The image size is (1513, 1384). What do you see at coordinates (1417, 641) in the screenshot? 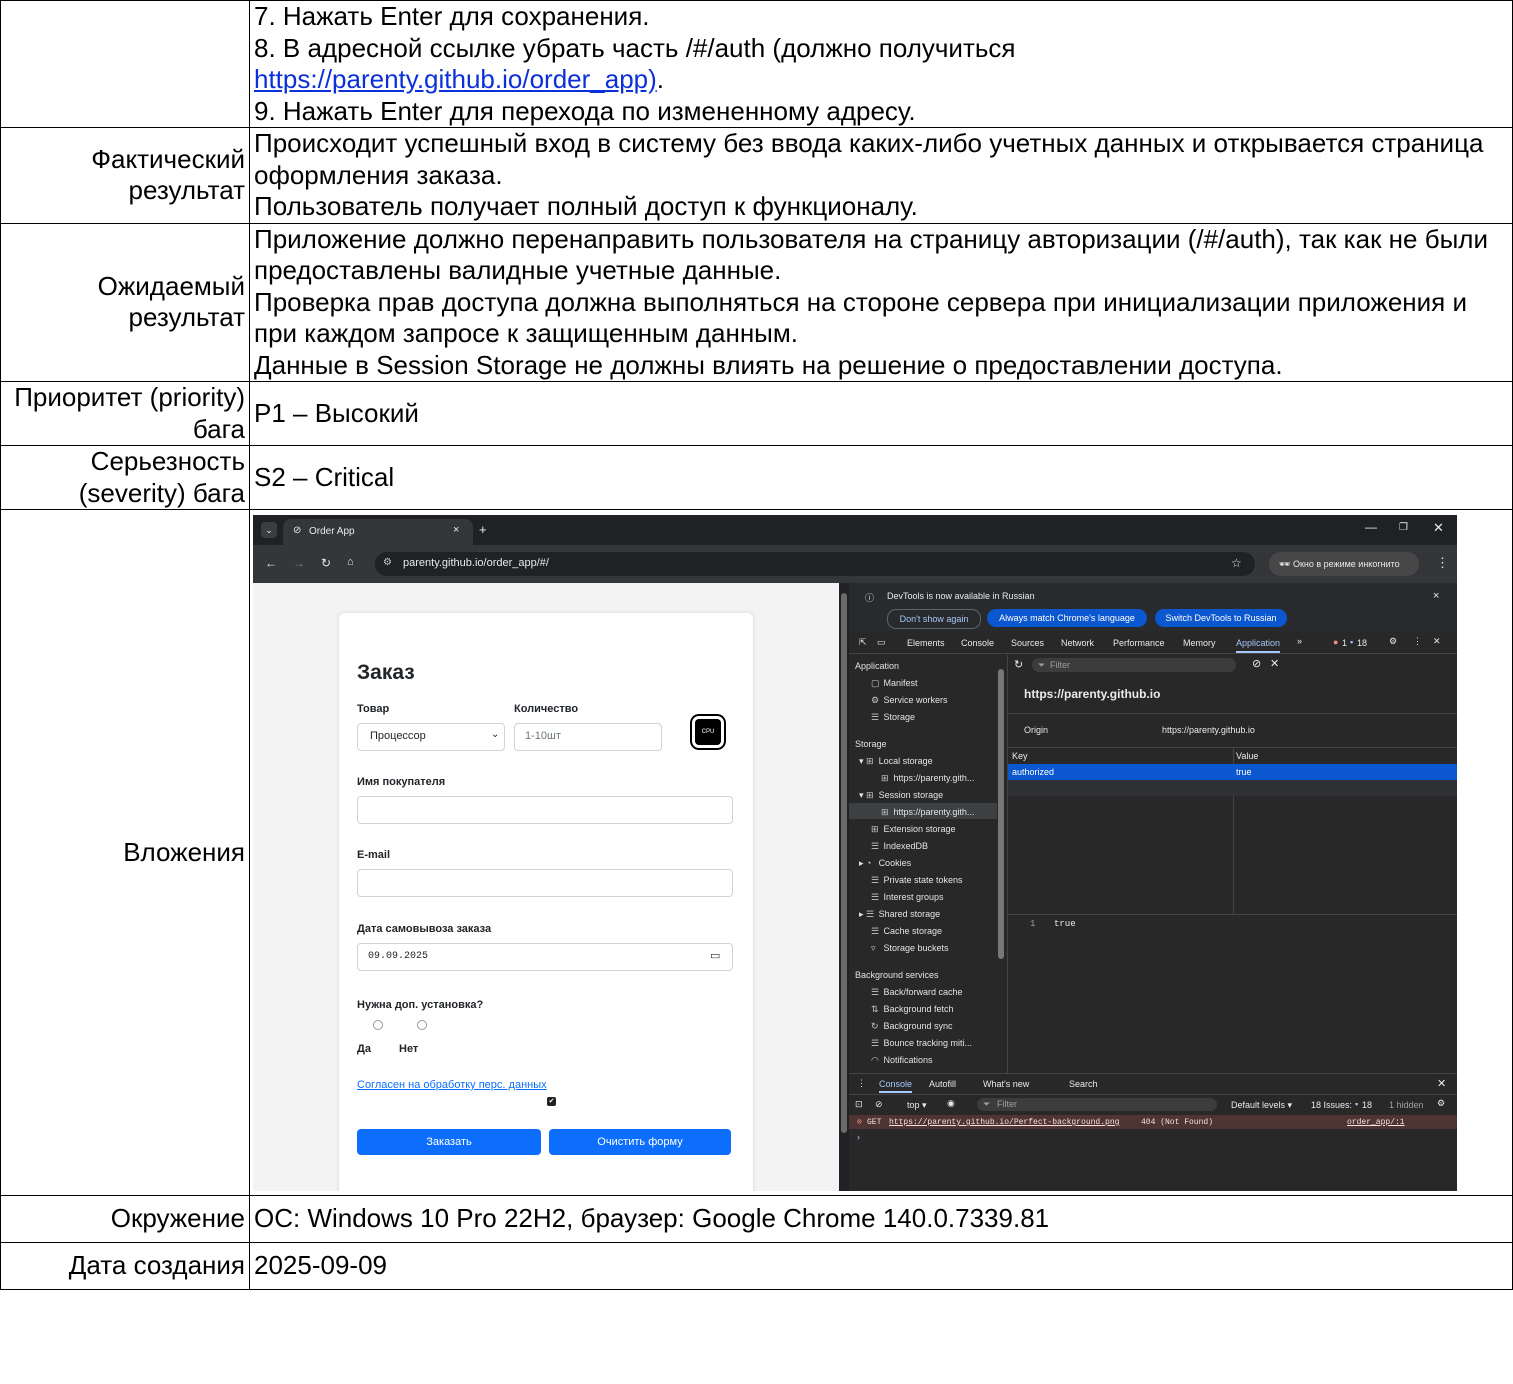
I see `devtools-menu-icon: ⋮` at bounding box center [1417, 641].